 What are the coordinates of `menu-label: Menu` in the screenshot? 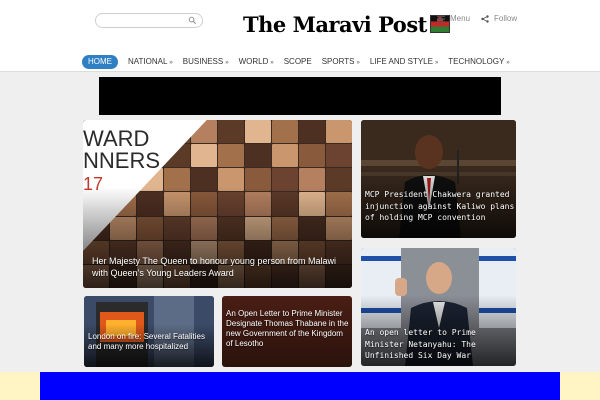 It's located at (460, 18).